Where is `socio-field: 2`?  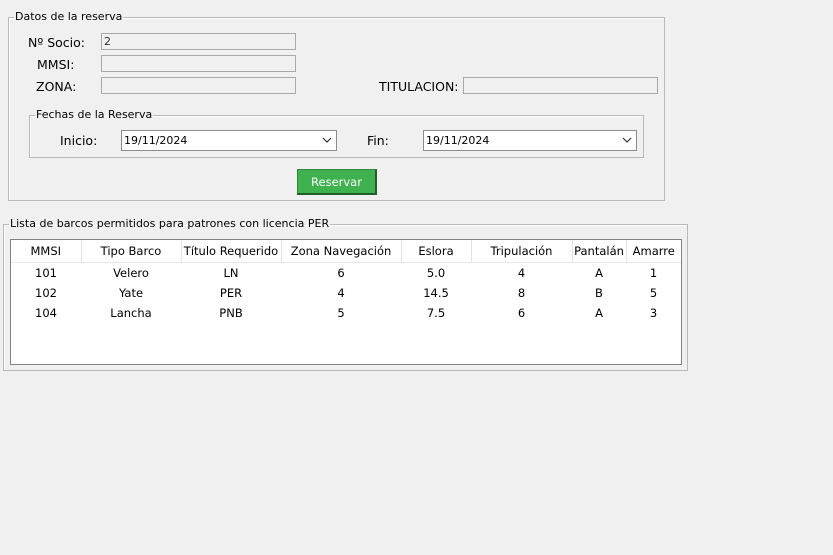
socio-field: 2 is located at coordinates (198, 41).